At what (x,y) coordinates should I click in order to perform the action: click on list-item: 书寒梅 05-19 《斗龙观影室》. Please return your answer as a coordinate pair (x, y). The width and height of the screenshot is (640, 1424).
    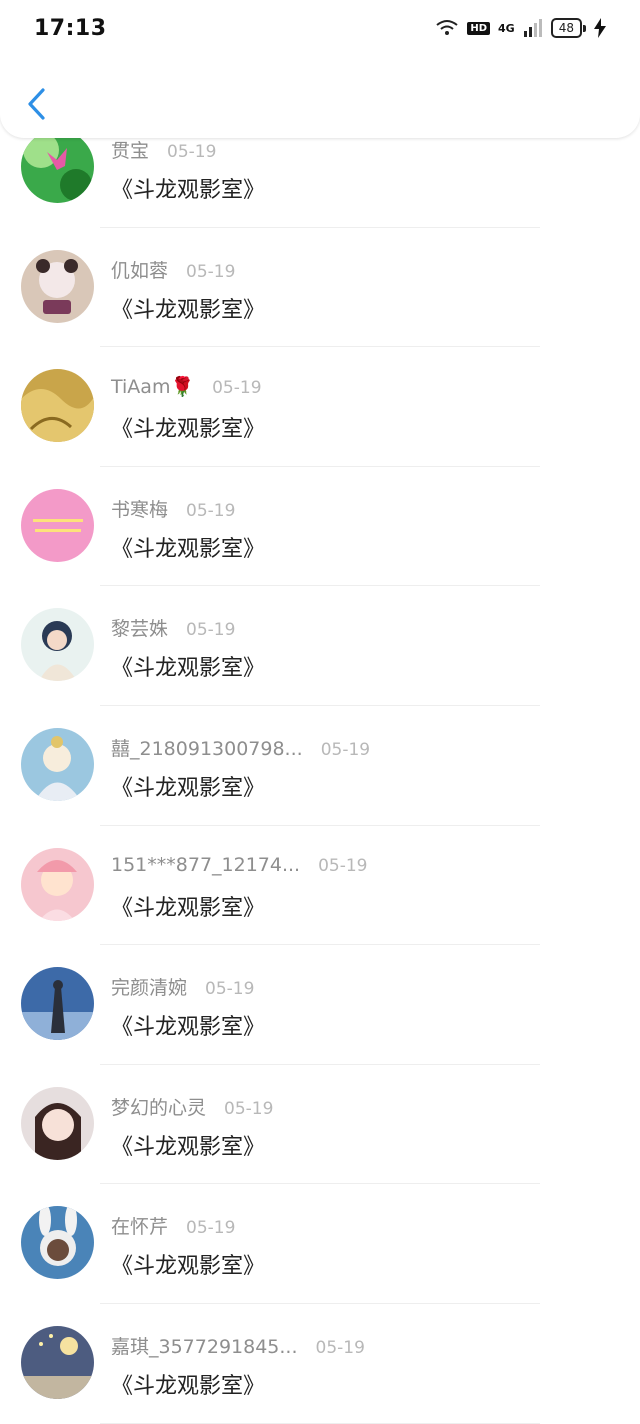
    Looking at the image, I should click on (320, 517).